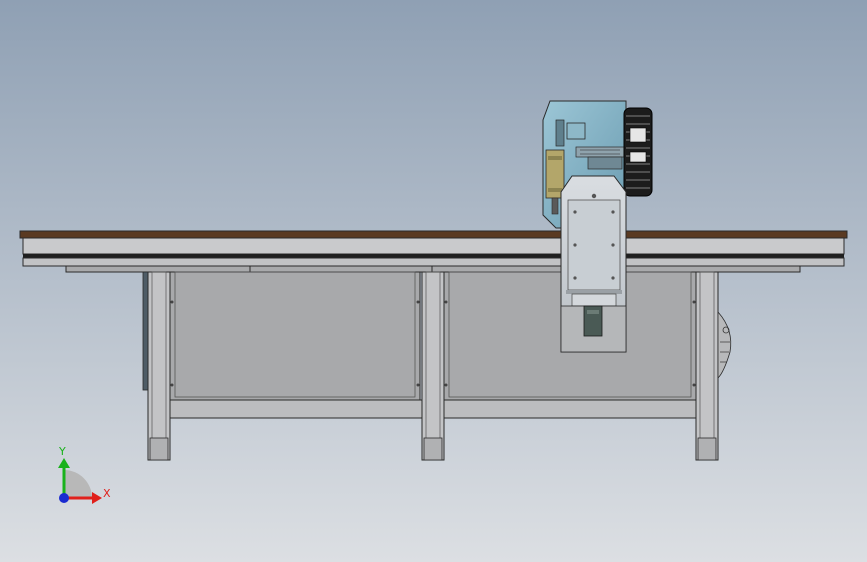 The image size is (867, 562). I want to click on table-leg-right, so click(707, 366).